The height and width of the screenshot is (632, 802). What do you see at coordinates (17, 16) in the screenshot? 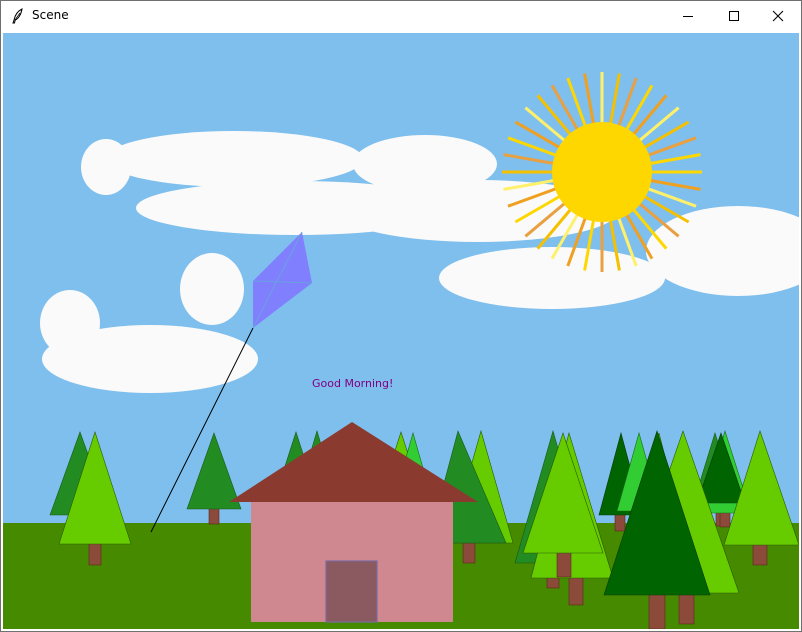
I see `feather-icon` at bounding box center [17, 16].